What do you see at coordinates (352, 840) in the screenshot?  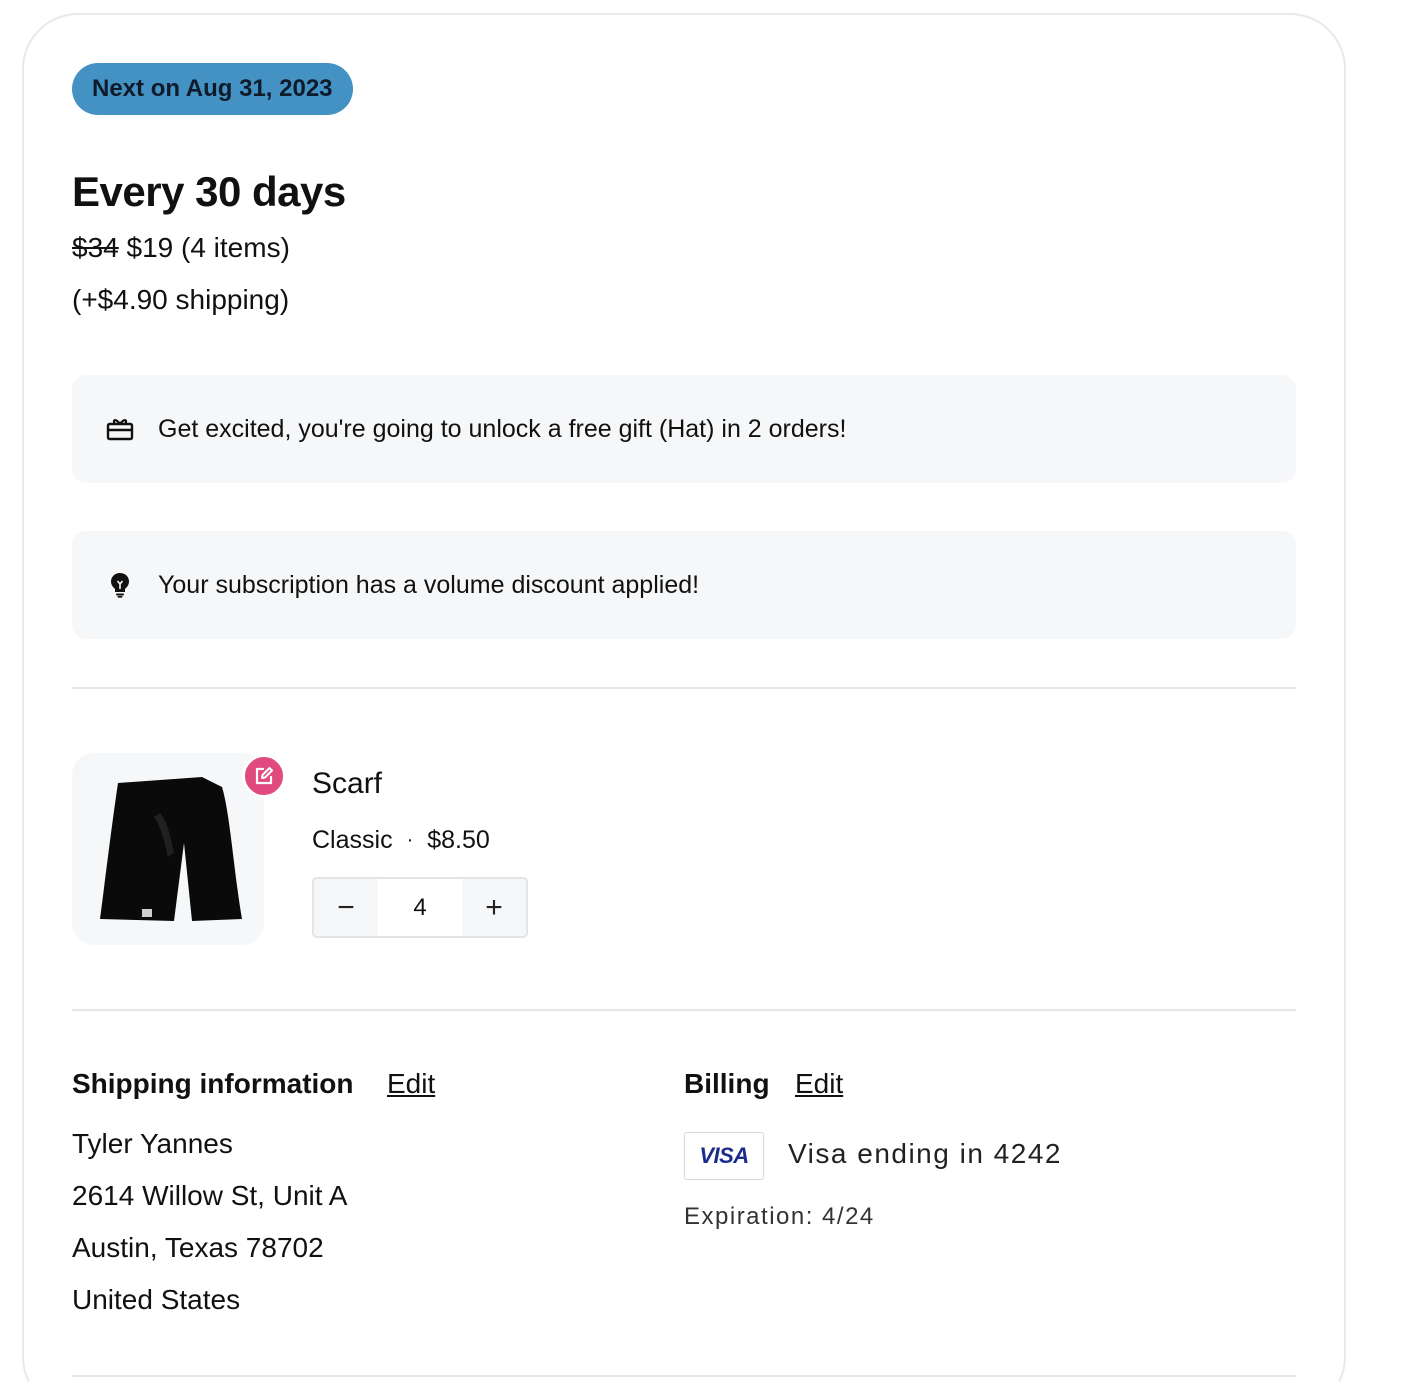 I see `product-variant: Classic` at bounding box center [352, 840].